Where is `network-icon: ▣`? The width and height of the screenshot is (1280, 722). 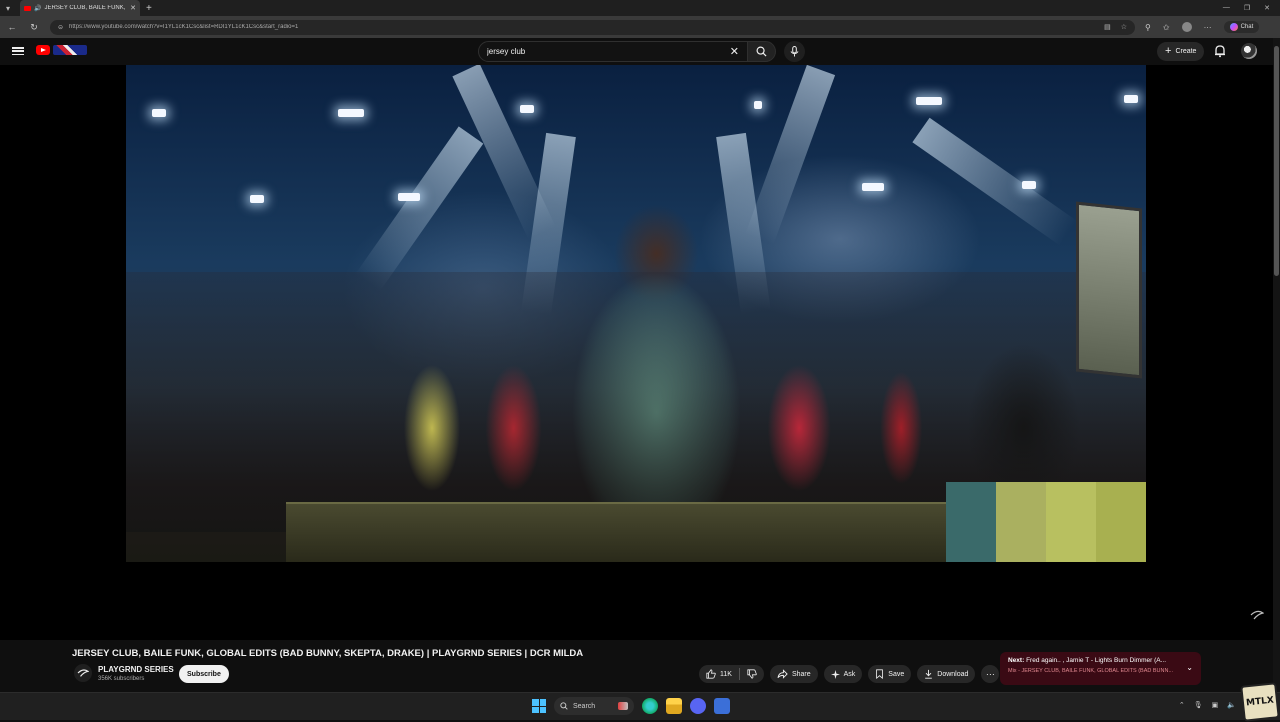
network-icon: ▣ is located at coordinates (1215, 705).